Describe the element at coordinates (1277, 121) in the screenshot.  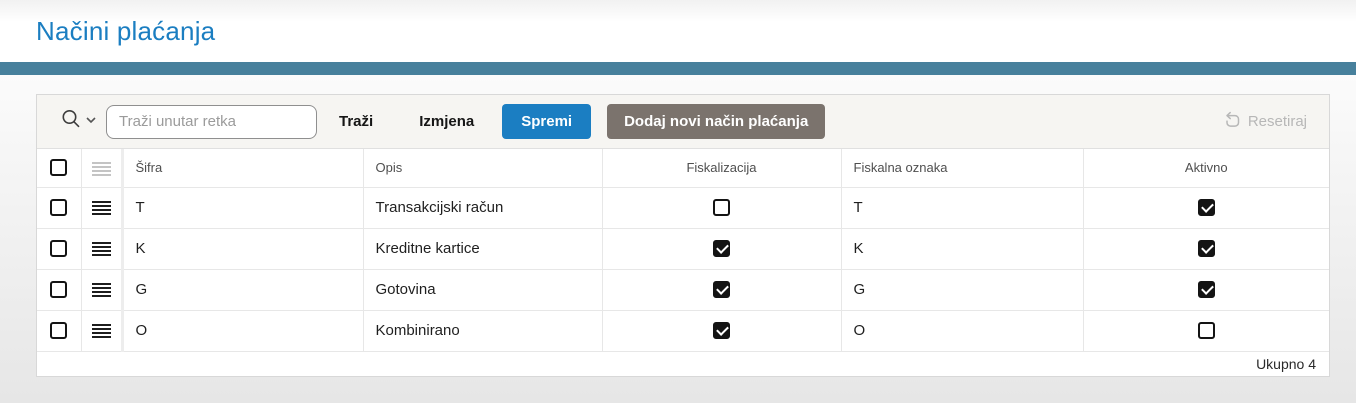
I see `reset-label: Resetiraj` at that location.